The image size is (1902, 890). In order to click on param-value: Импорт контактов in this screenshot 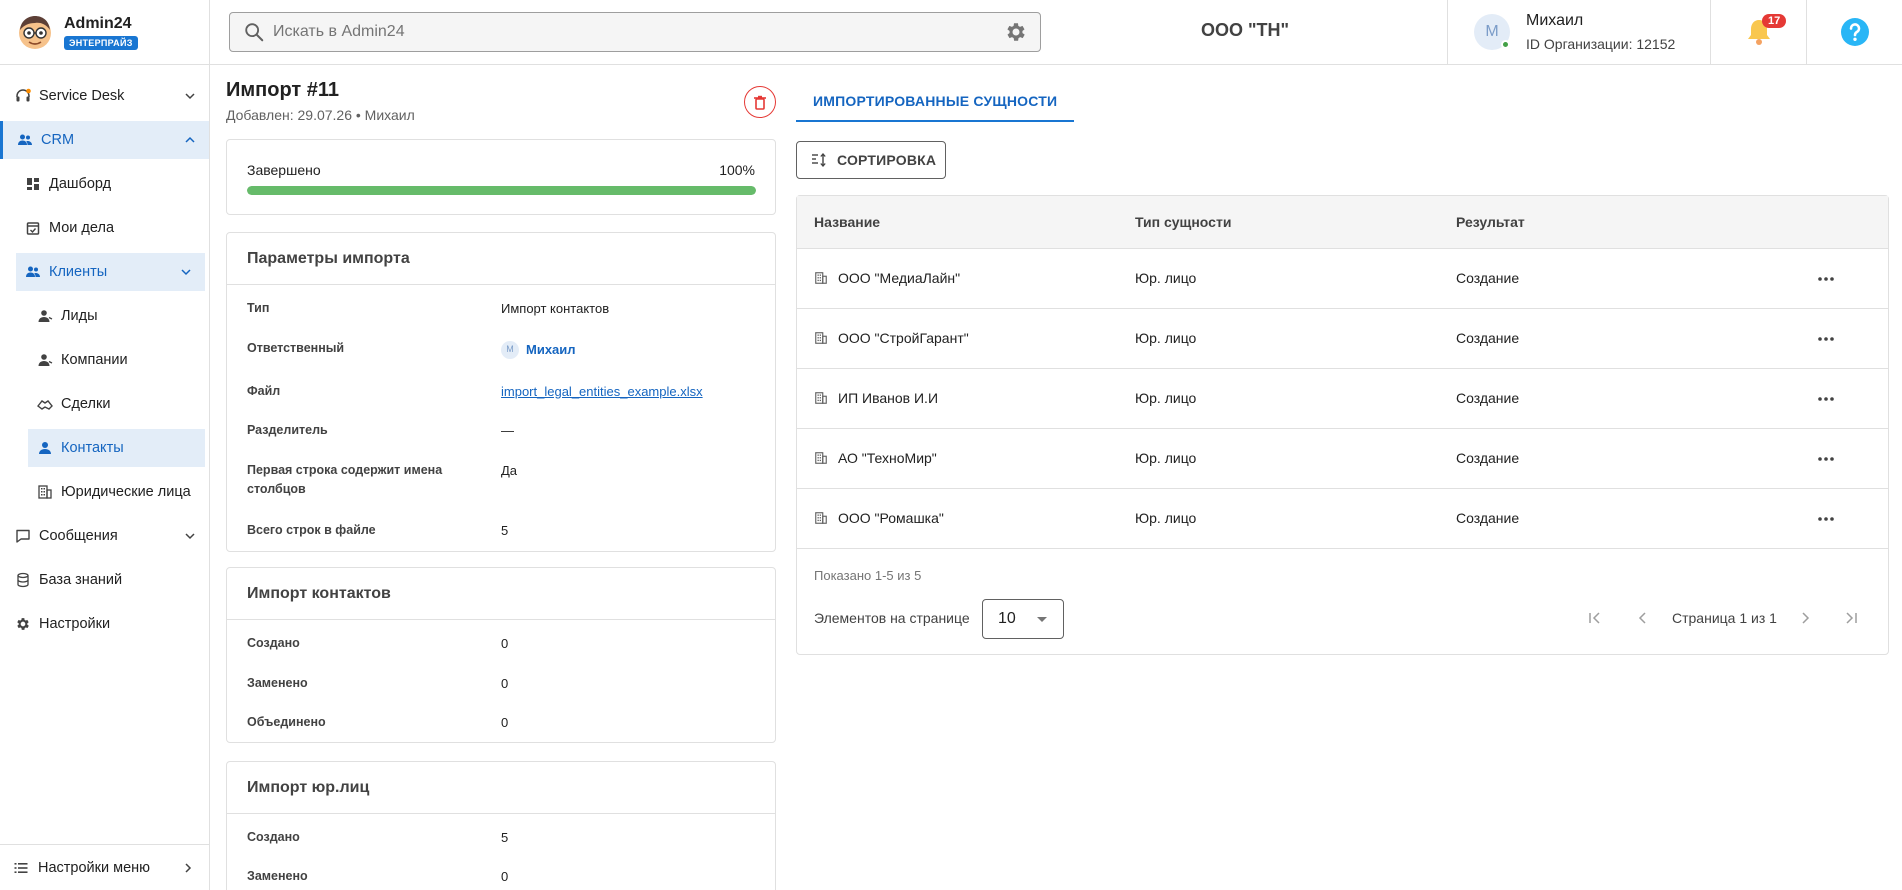, I will do `click(555, 308)`.